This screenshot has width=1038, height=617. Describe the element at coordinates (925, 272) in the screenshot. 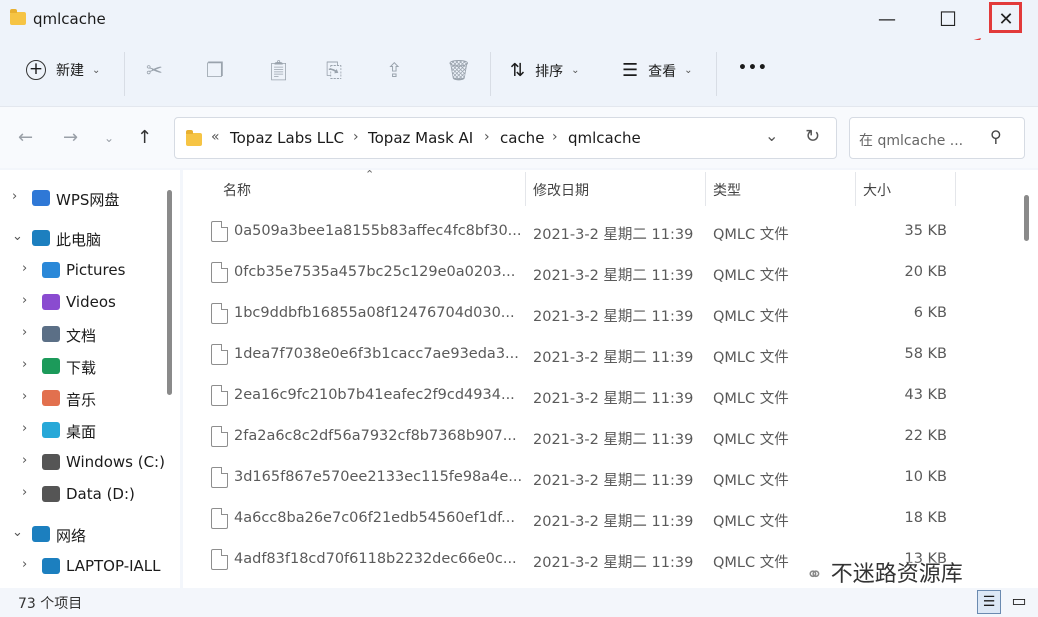

I see `file-size: 20 KB` at that location.